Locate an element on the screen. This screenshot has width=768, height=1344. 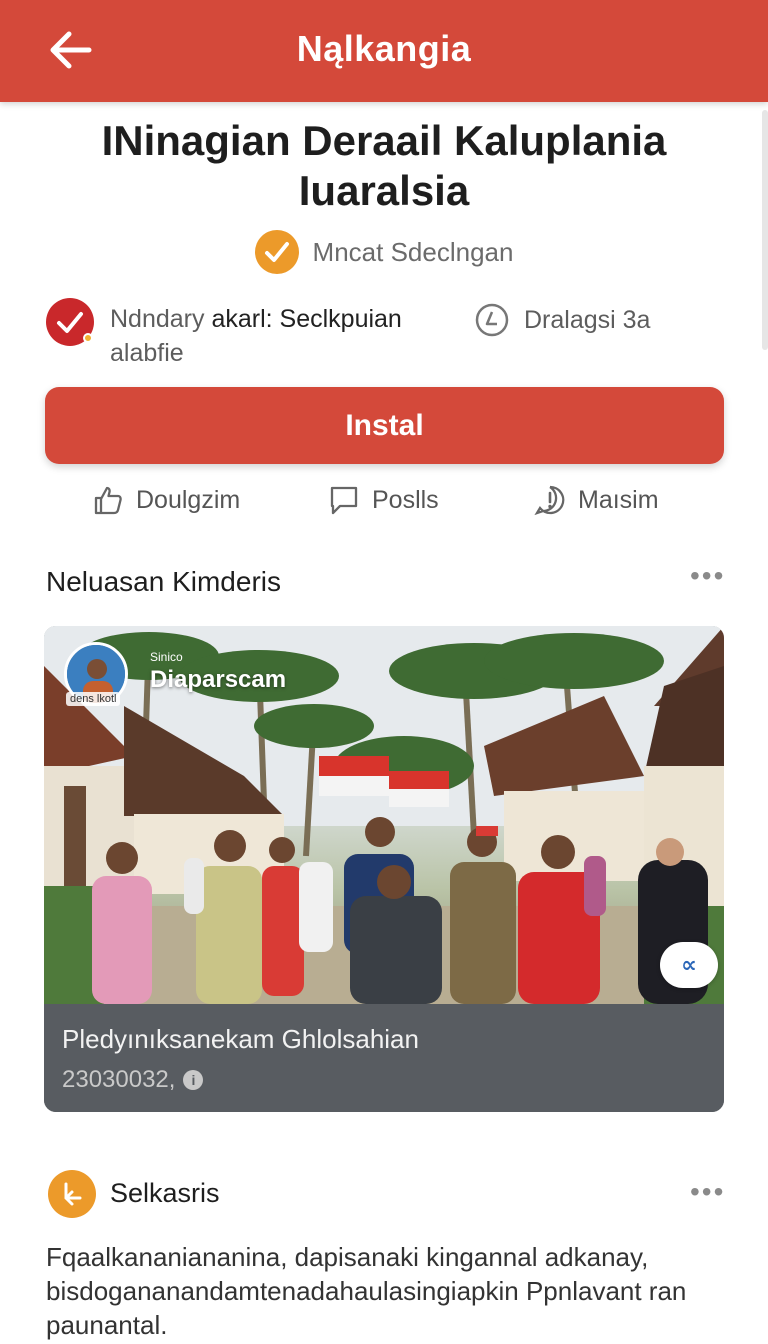
age-rating-label: Dralagsi 3a is located at coordinates (587, 319).